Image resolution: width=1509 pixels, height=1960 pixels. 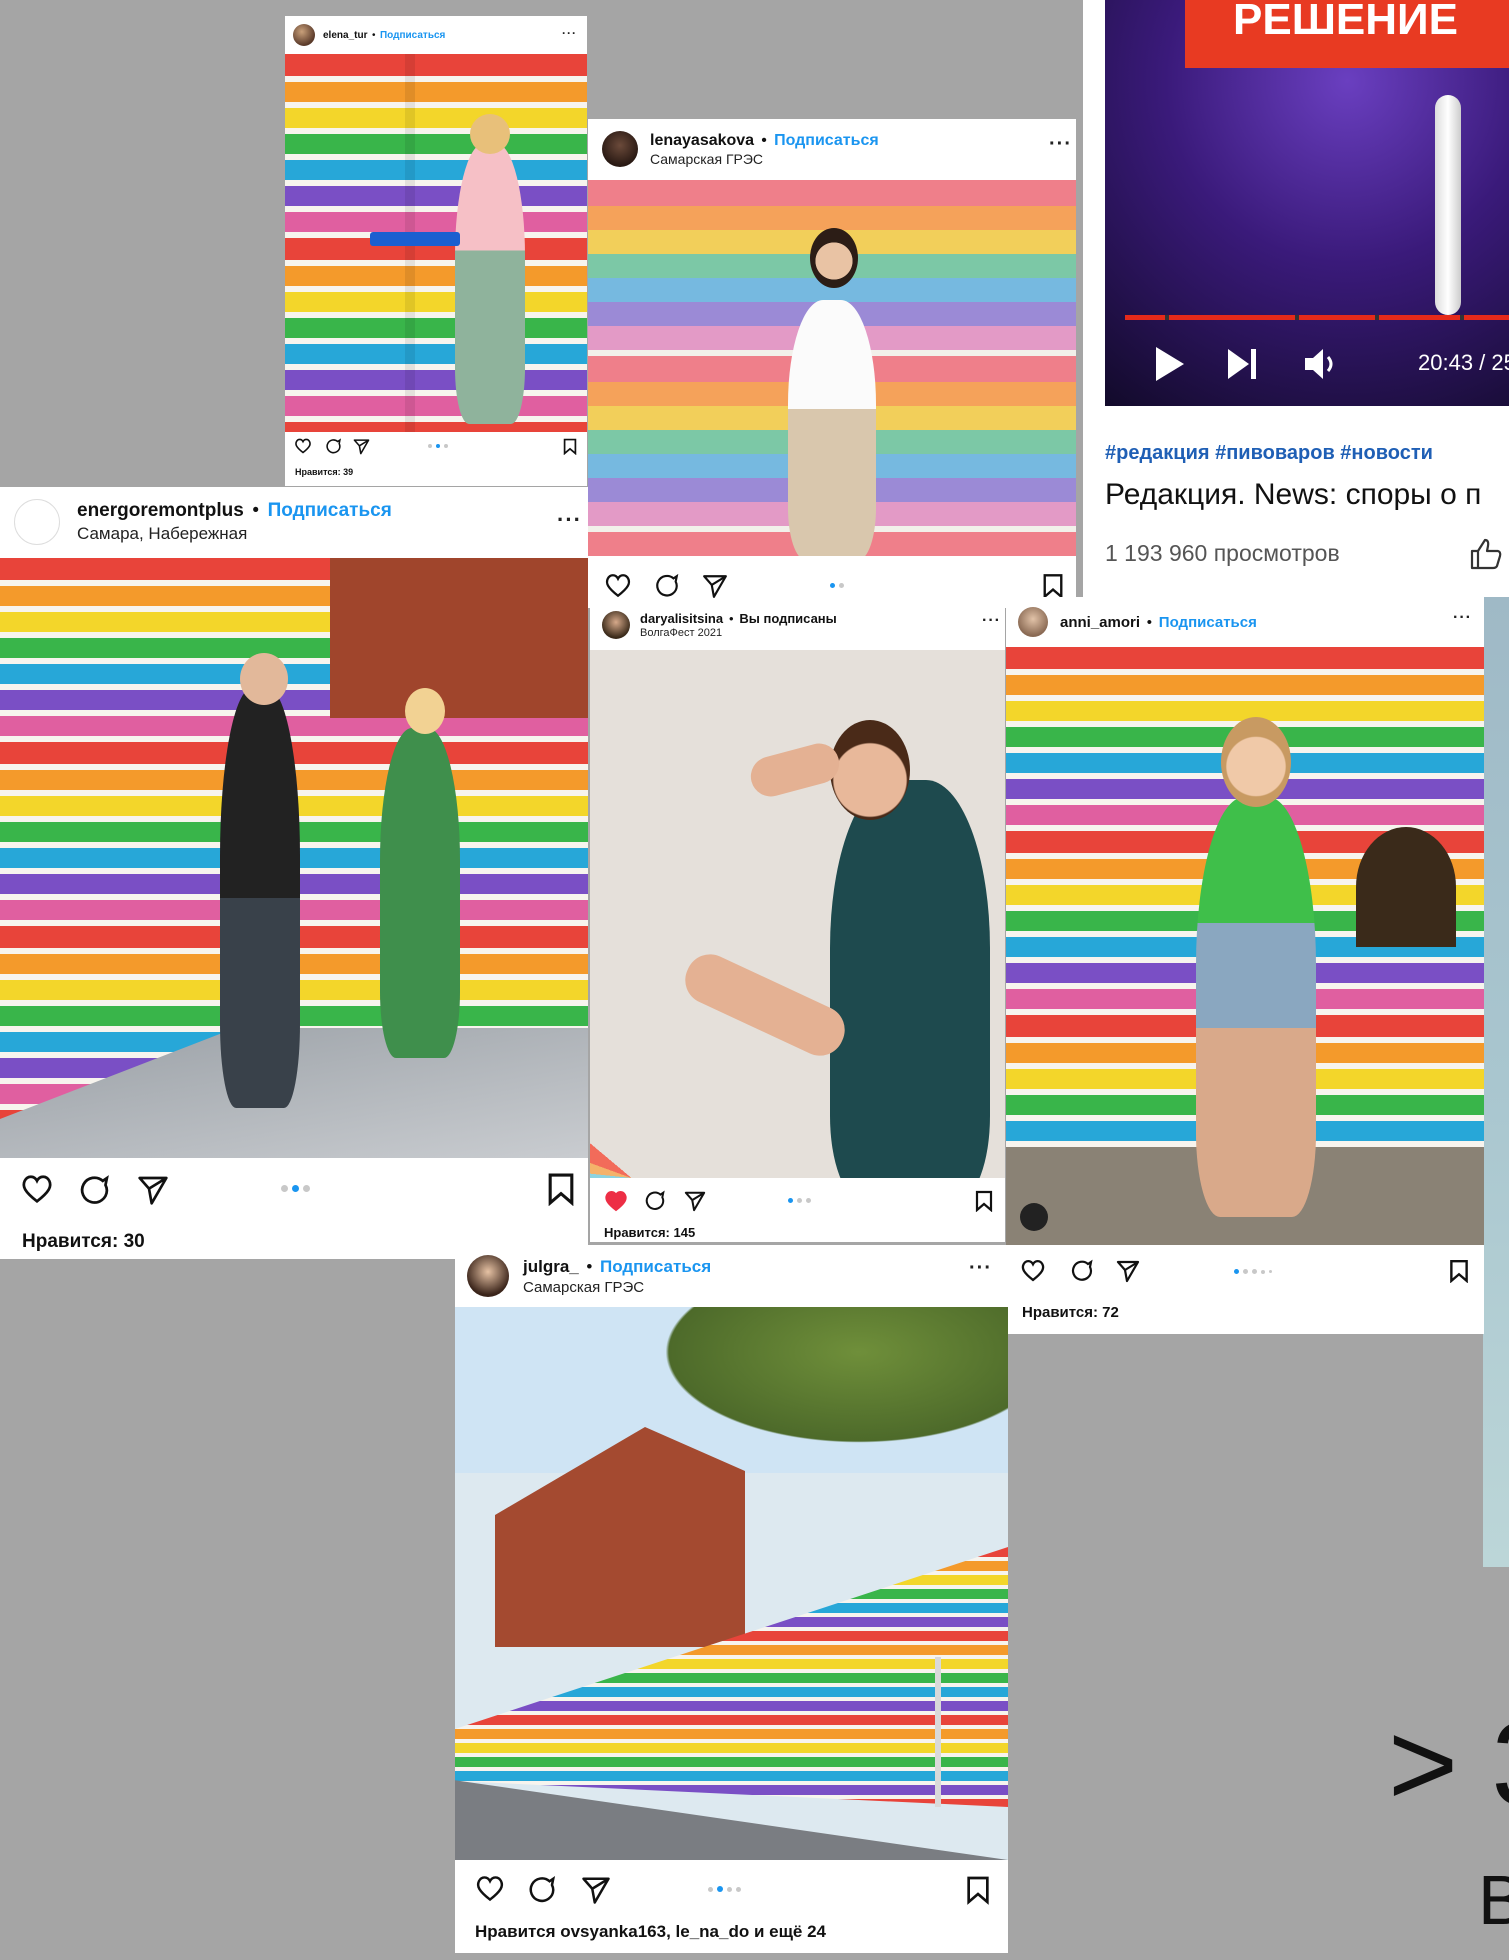 What do you see at coordinates (345, 35) in the screenshot?
I see `post-username: elena_tur` at bounding box center [345, 35].